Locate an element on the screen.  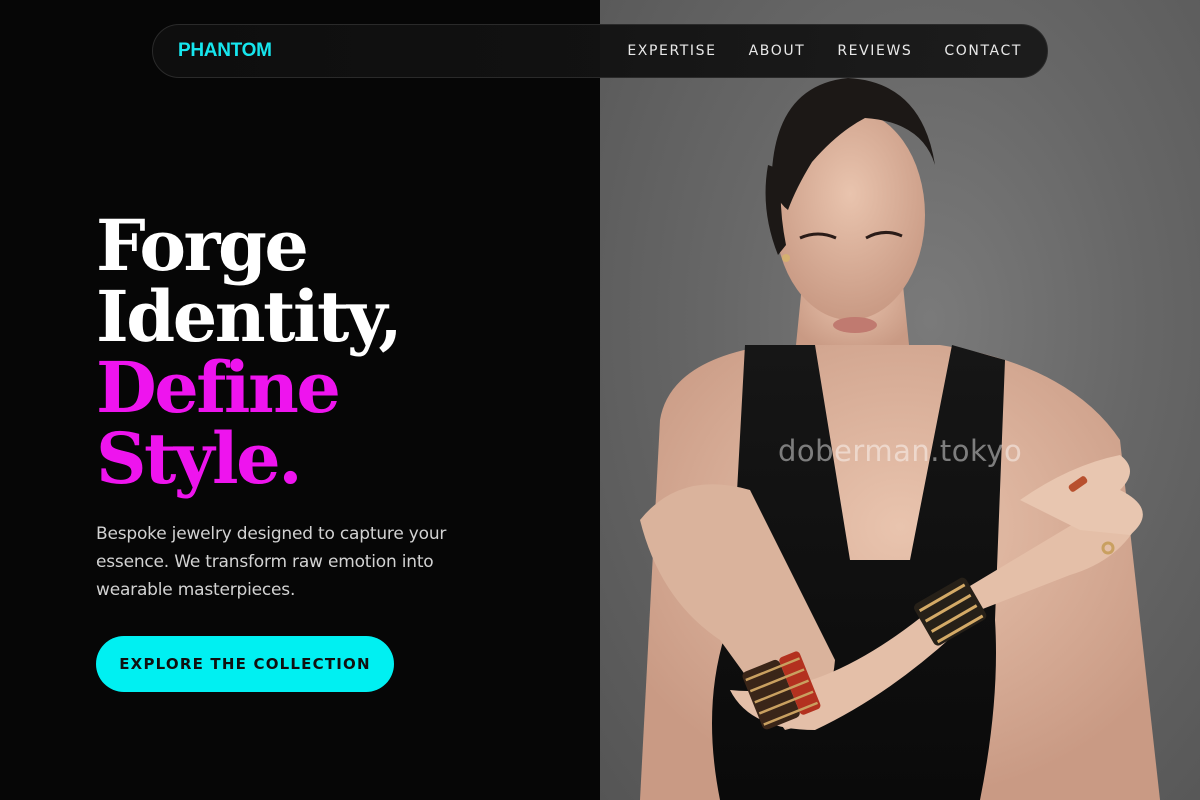
brand-logo: PHANTOM is located at coordinates (225, 51).